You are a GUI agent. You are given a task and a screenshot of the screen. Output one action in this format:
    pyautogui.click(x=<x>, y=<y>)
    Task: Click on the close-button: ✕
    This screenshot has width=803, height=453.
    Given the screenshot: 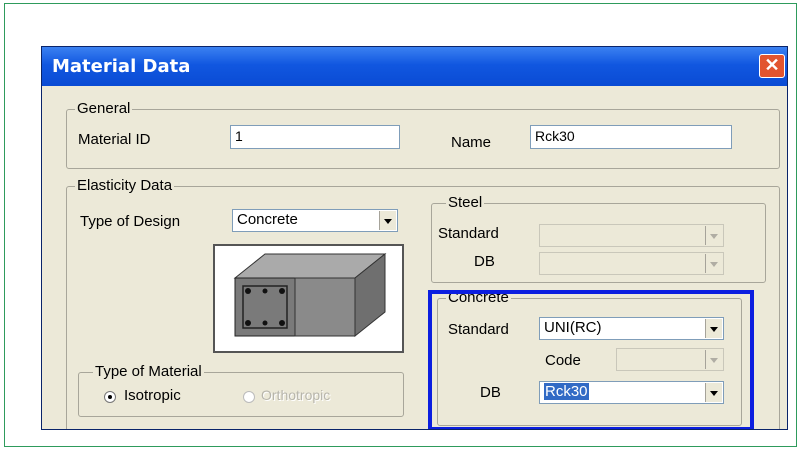 What is the action you would take?
    pyautogui.click(x=772, y=66)
    